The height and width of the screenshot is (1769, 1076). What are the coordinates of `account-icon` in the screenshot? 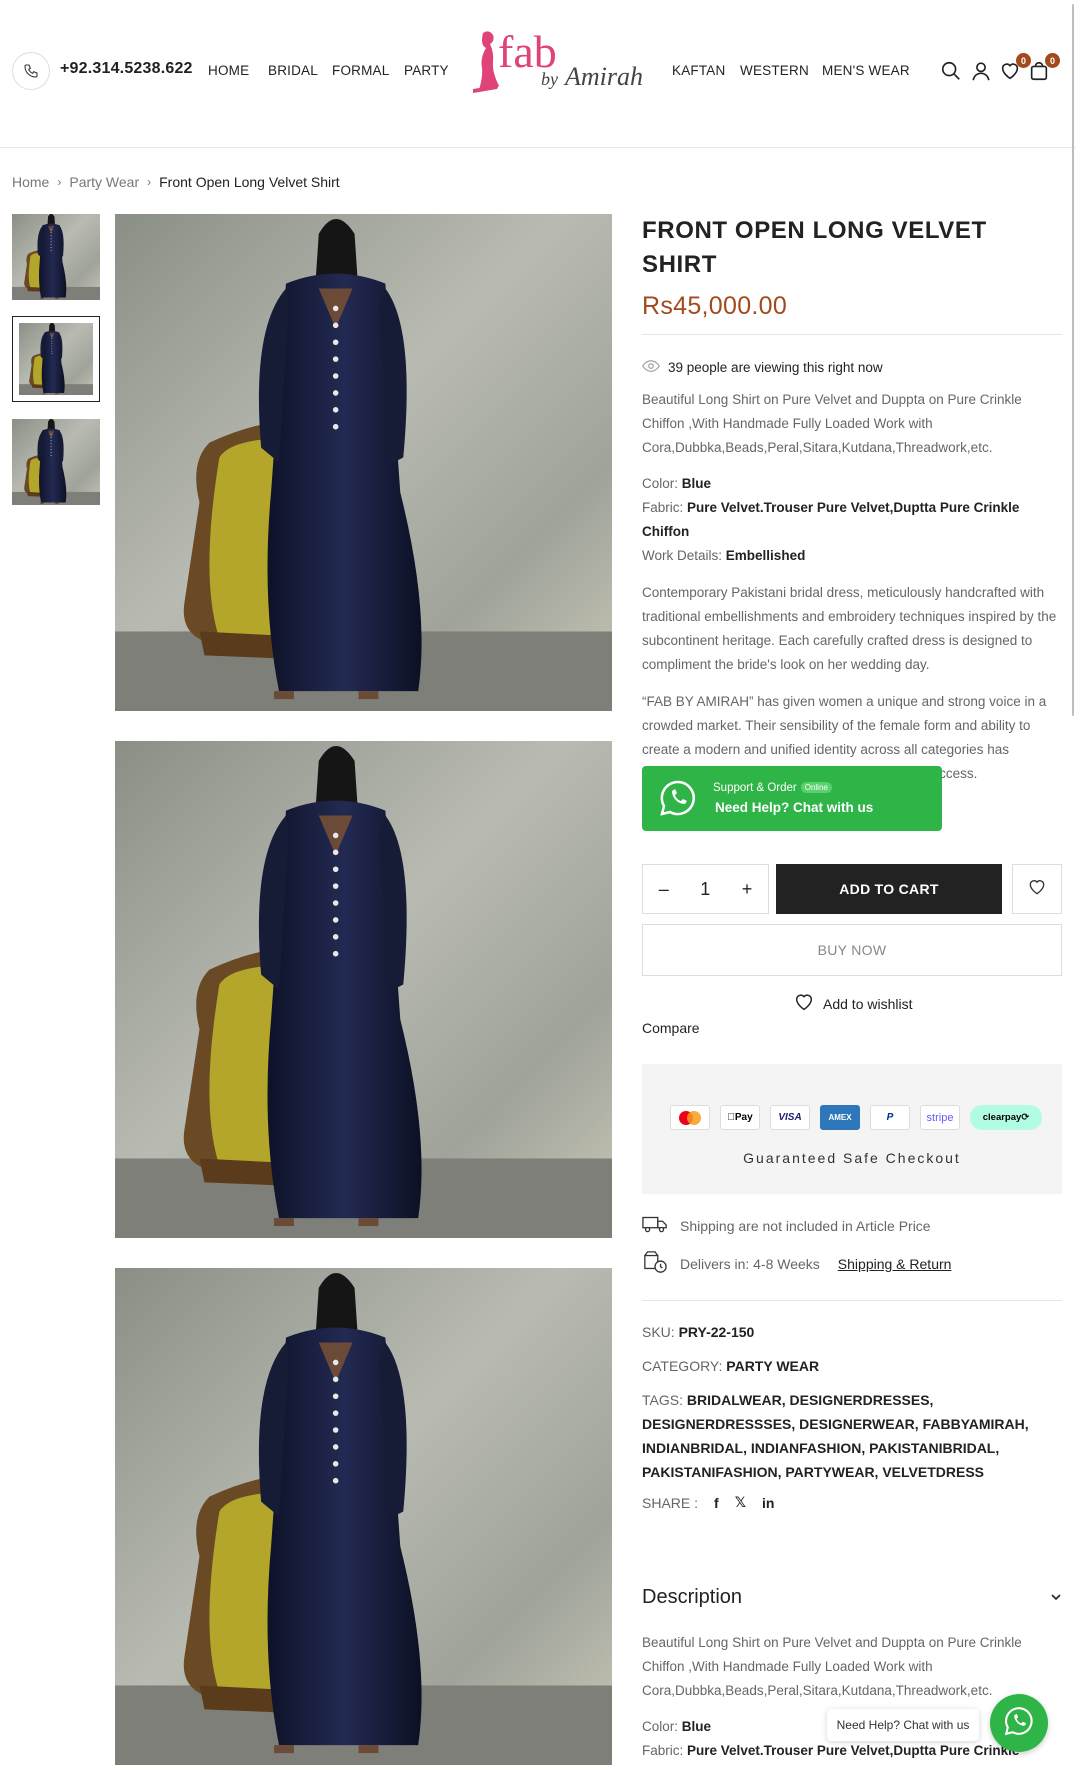 It's located at (982, 72).